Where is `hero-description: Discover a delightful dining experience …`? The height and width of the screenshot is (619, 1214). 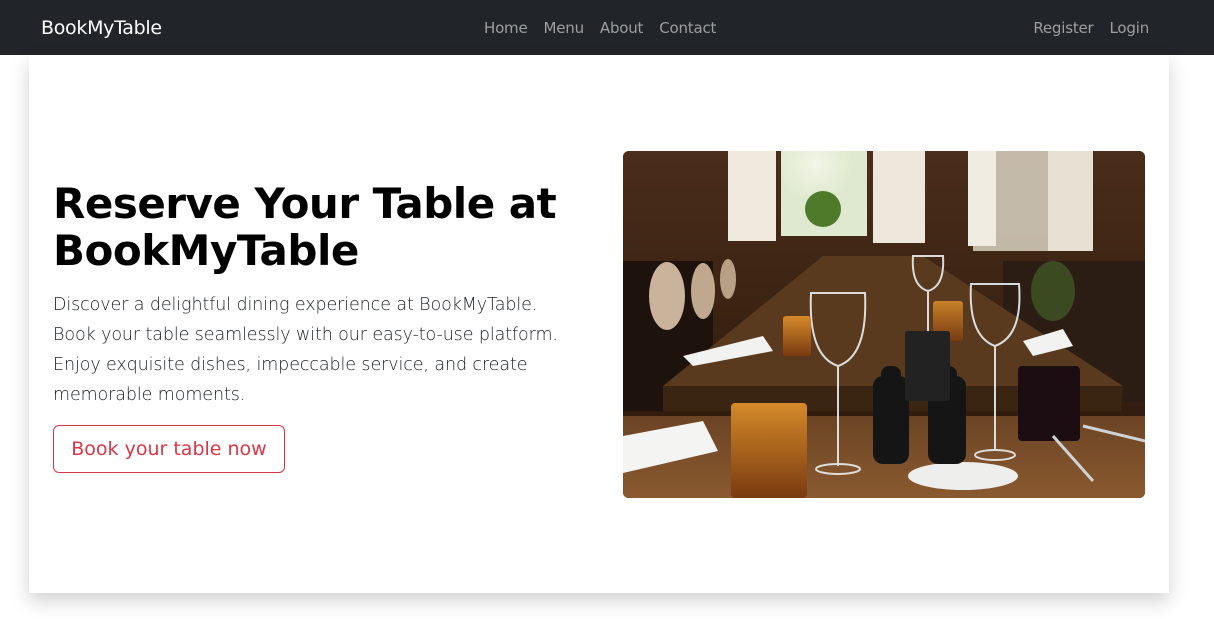
hero-description: Discover a delightful dining experience … is located at coordinates (305, 350).